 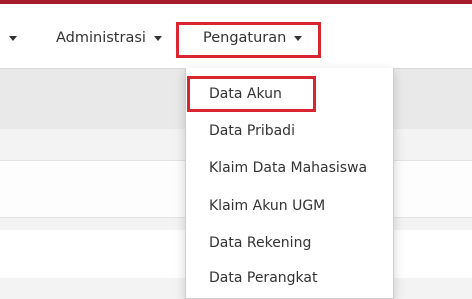 What do you see at coordinates (101, 38) in the screenshot?
I see `nav-item-label: Administrasi` at bounding box center [101, 38].